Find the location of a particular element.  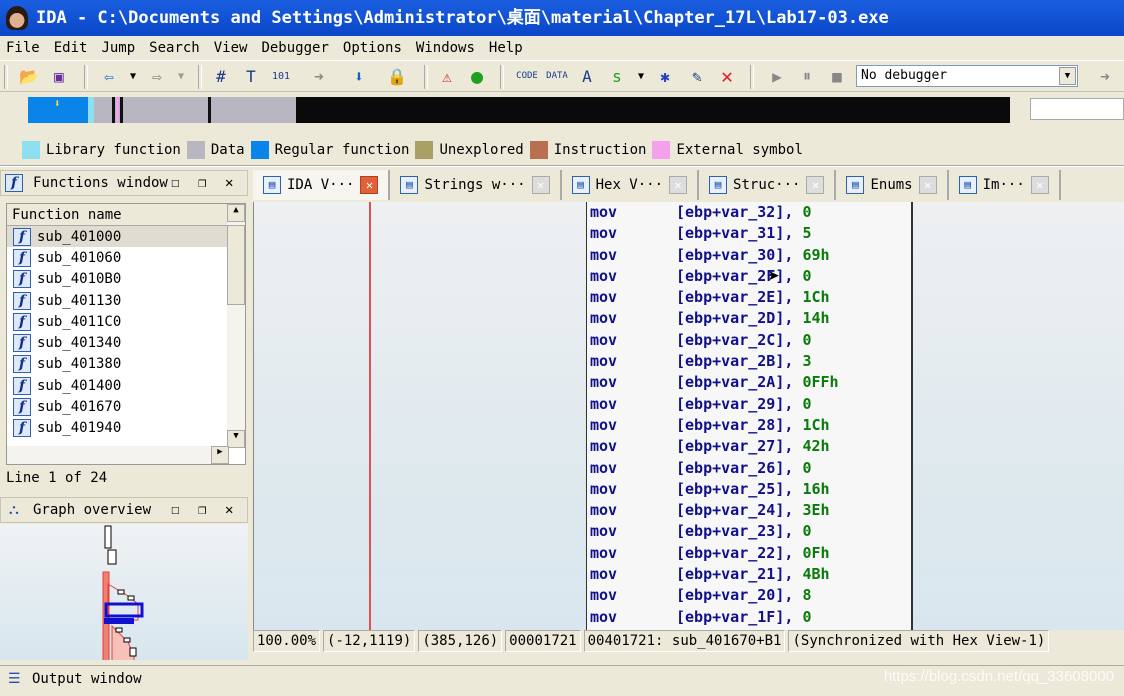

code-line: mov [ebp+var_21], 4Bh is located at coordinates (749, 574).